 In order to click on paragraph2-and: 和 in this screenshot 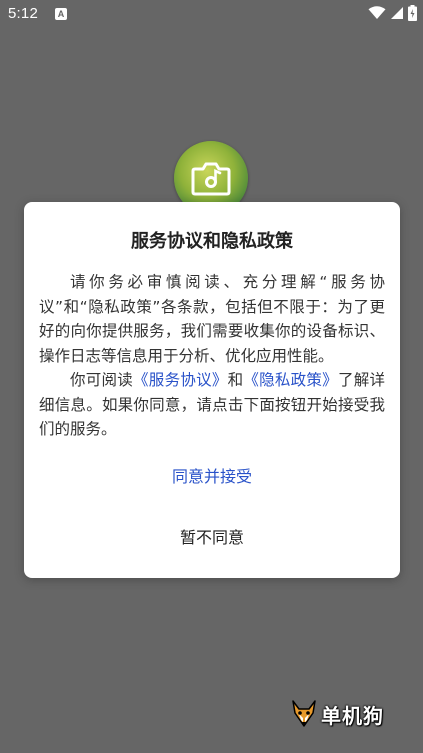, I will do `click(235, 380)`.